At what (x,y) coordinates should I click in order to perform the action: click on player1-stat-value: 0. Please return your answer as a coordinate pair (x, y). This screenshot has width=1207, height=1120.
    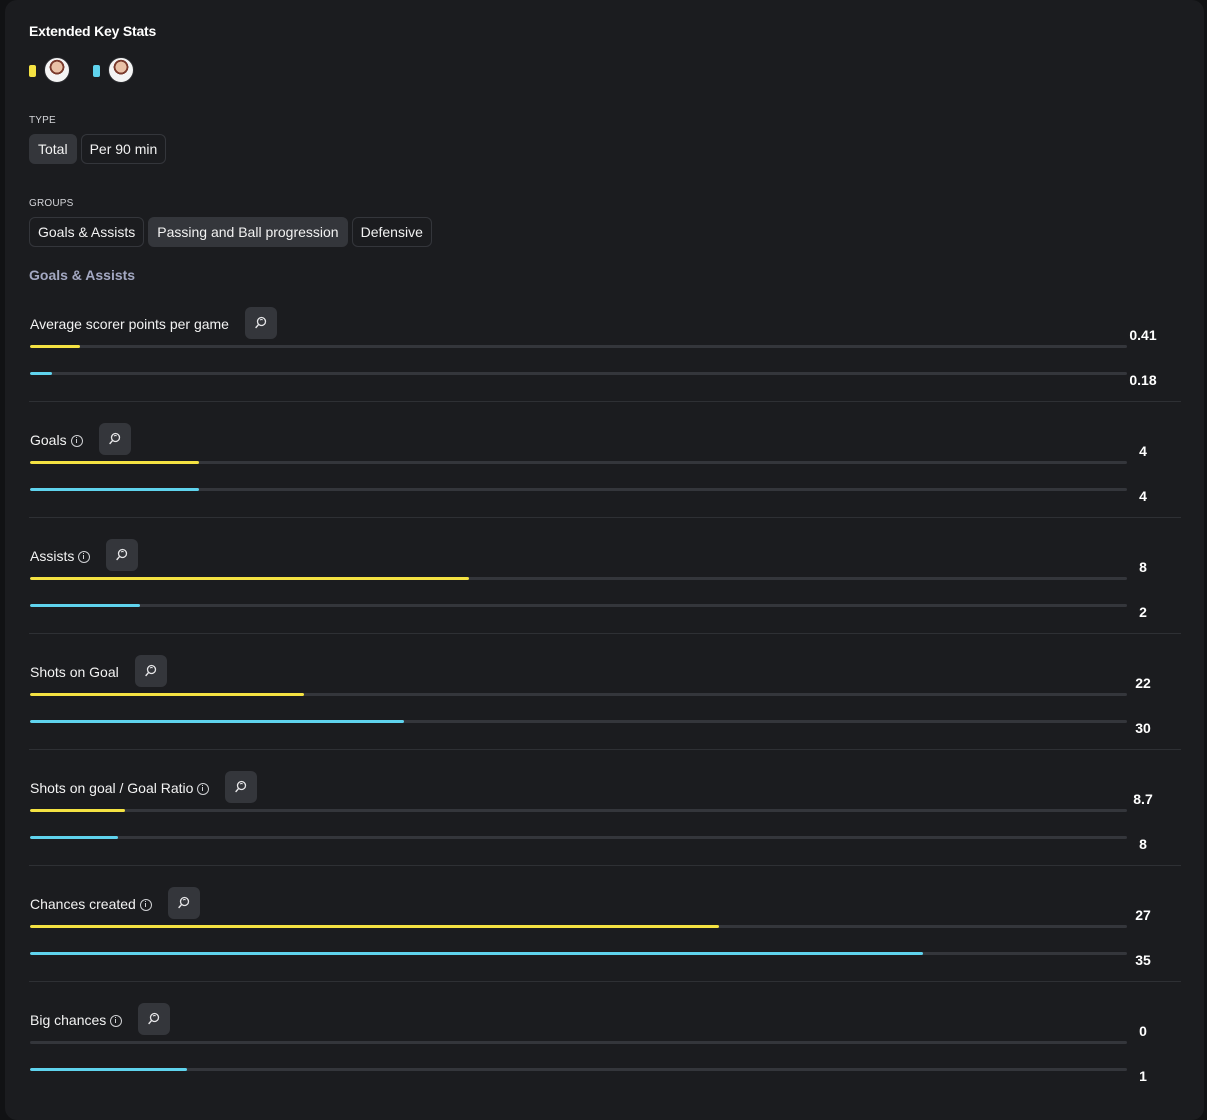
    Looking at the image, I should click on (1143, 1031).